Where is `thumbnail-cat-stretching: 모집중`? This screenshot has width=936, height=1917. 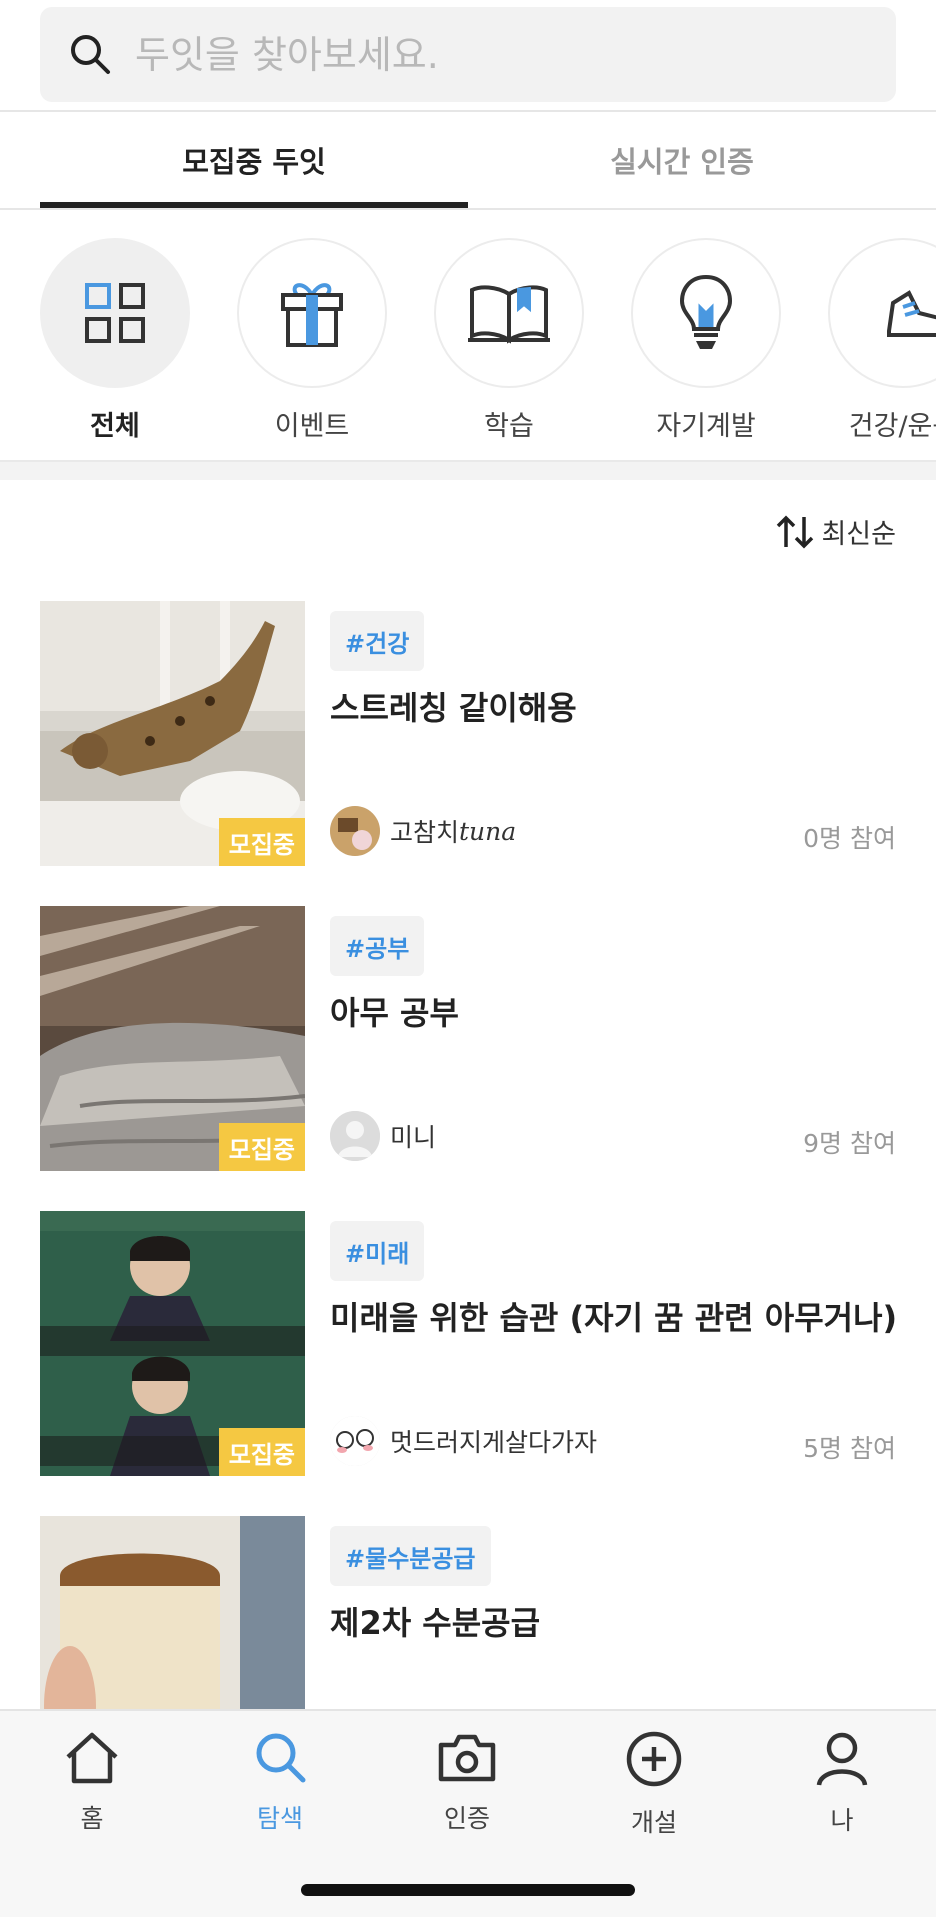
thumbnail-cat-stretching: 모집중 is located at coordinates (172, 733).